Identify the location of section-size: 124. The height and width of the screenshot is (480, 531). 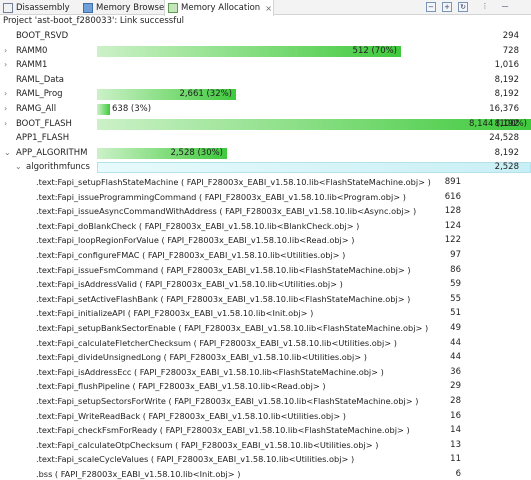
(452, 225).